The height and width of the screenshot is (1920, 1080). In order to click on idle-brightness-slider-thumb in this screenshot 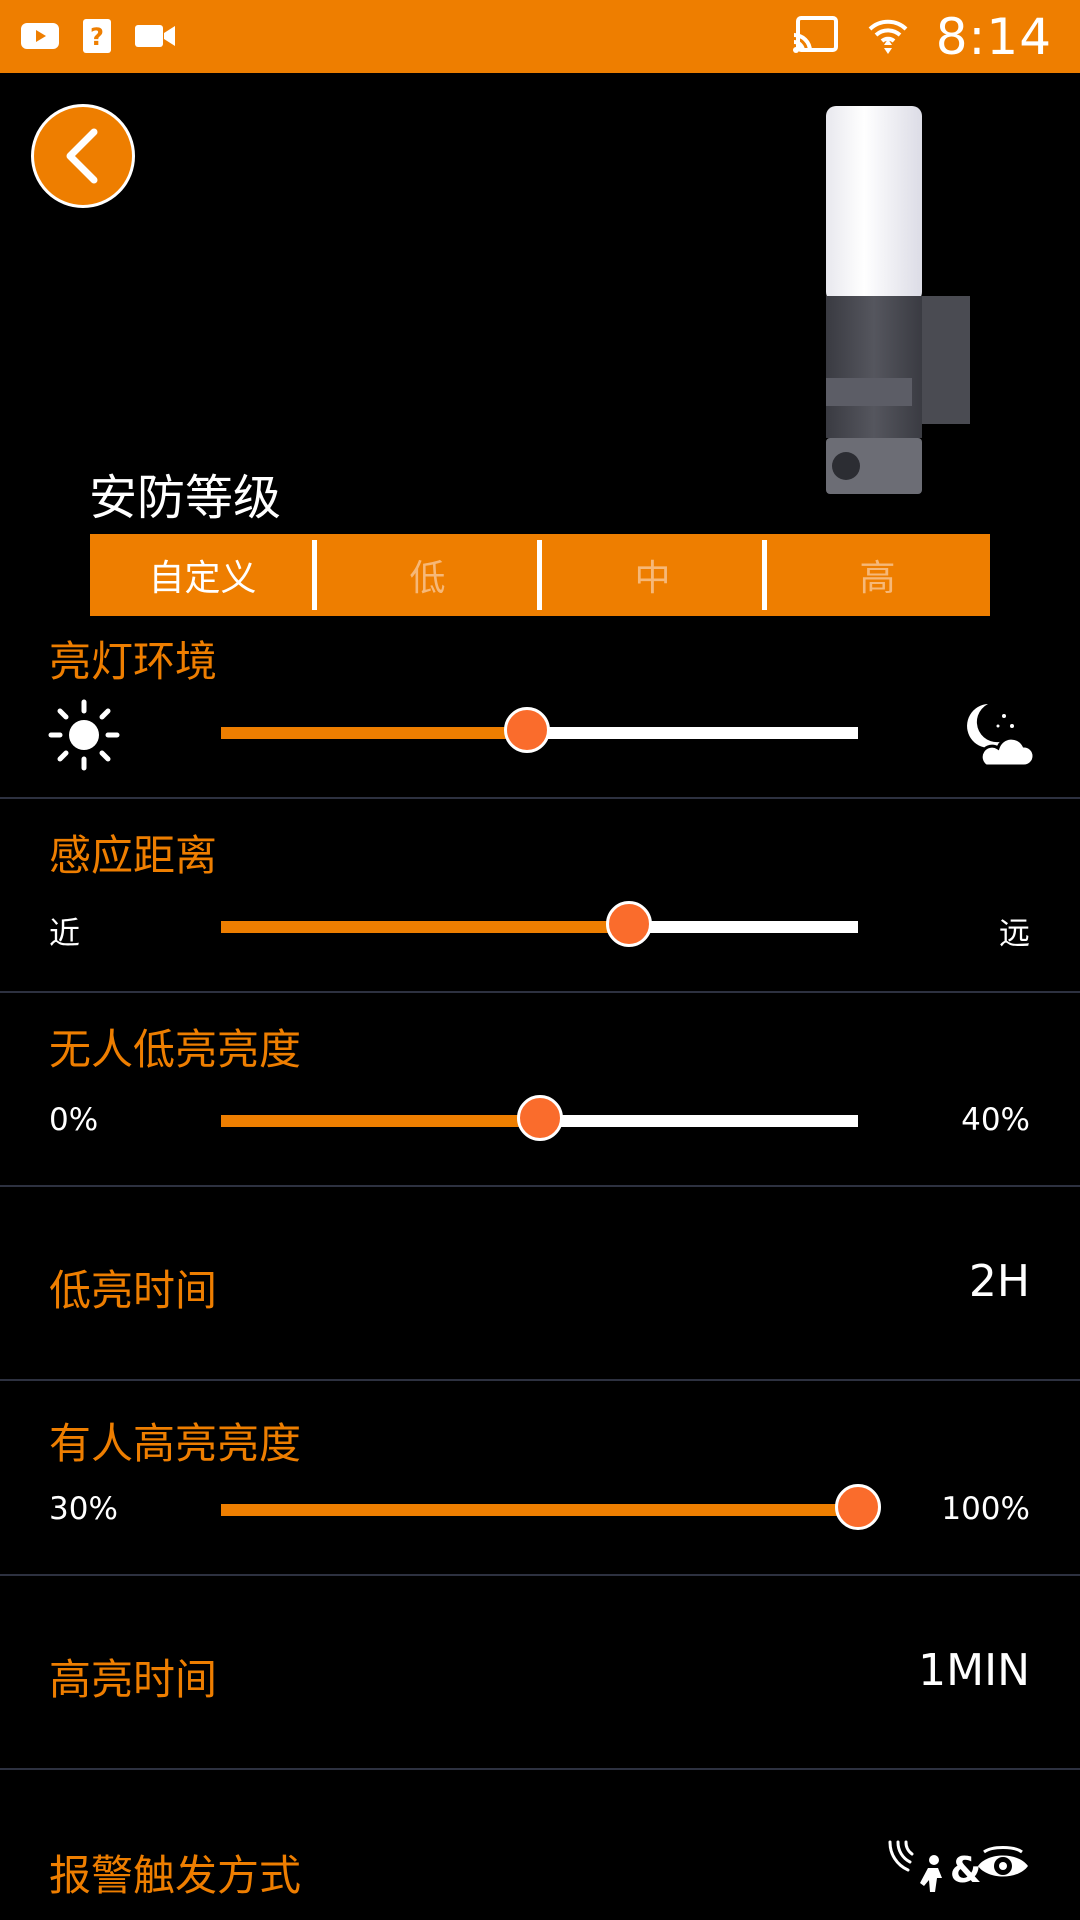, I will do `click(539, 1118)`.